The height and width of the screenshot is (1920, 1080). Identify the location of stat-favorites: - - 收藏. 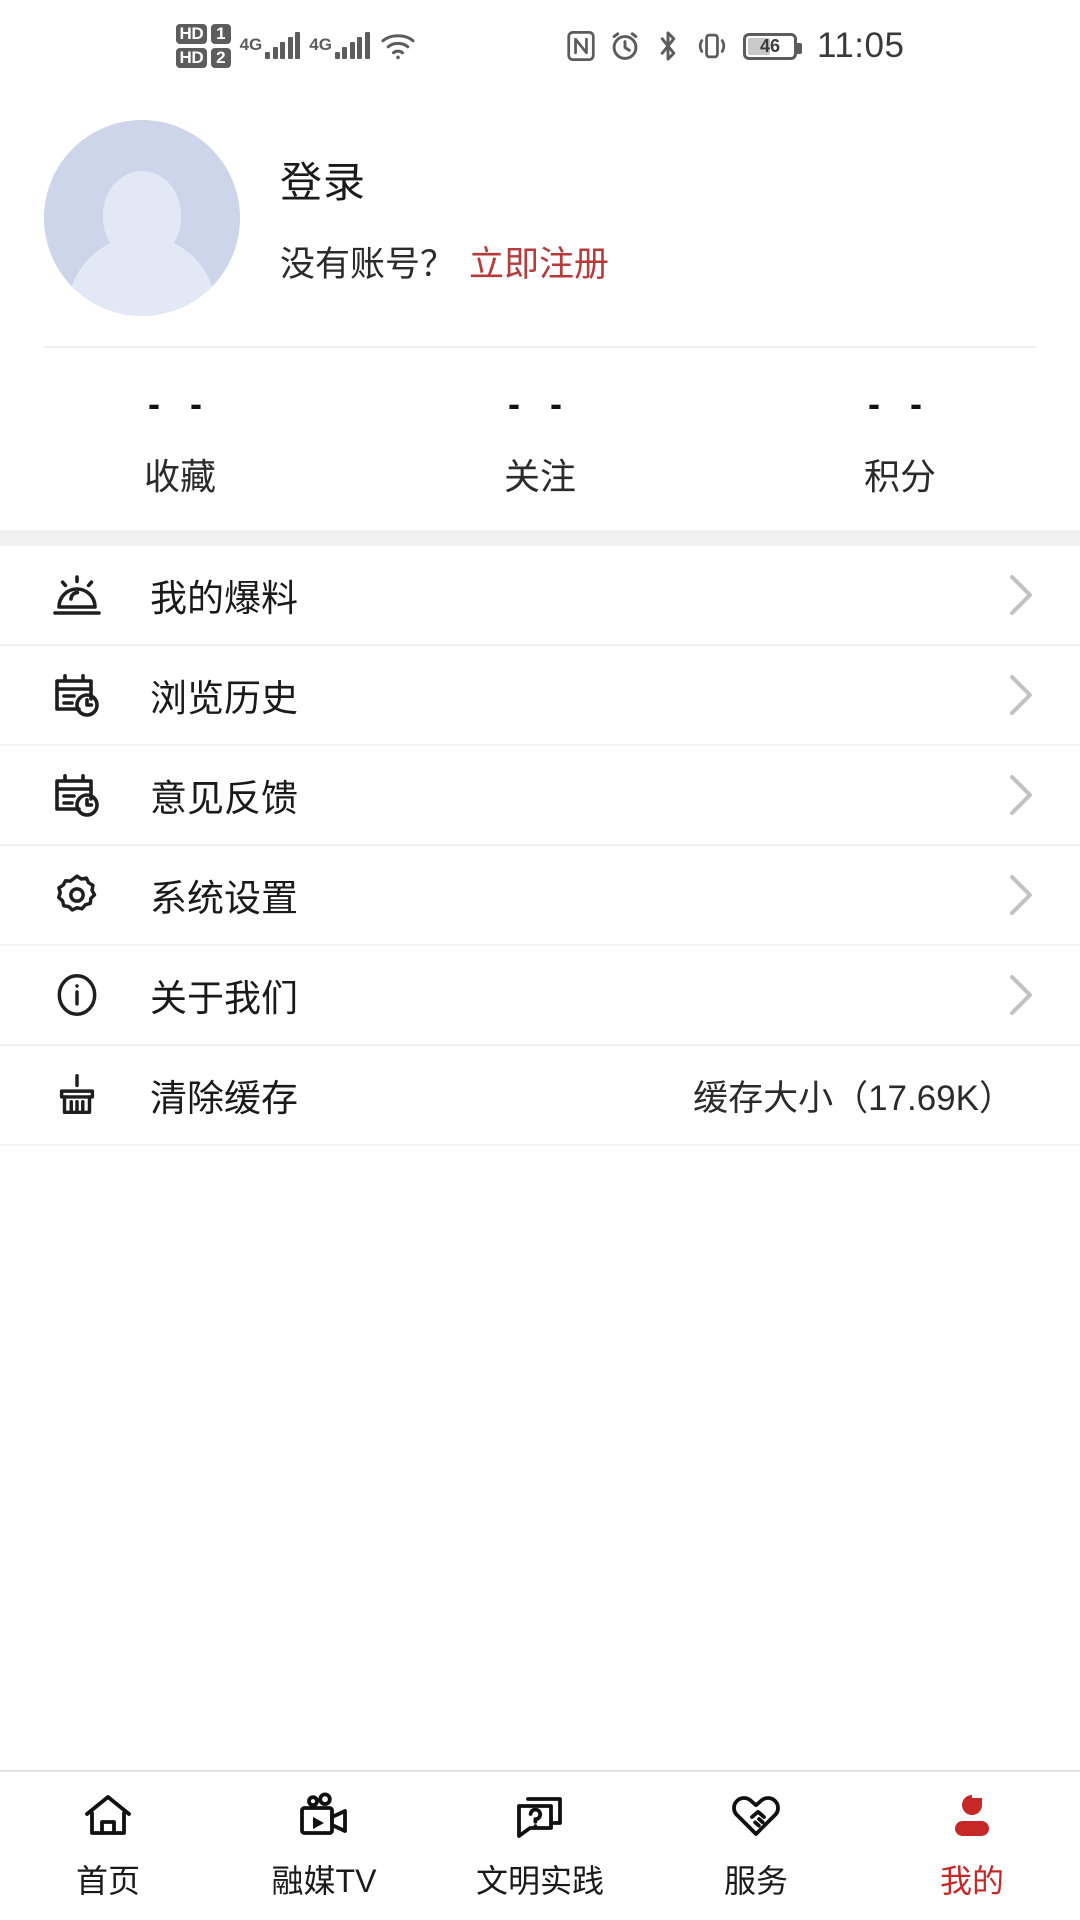
(180, 443).